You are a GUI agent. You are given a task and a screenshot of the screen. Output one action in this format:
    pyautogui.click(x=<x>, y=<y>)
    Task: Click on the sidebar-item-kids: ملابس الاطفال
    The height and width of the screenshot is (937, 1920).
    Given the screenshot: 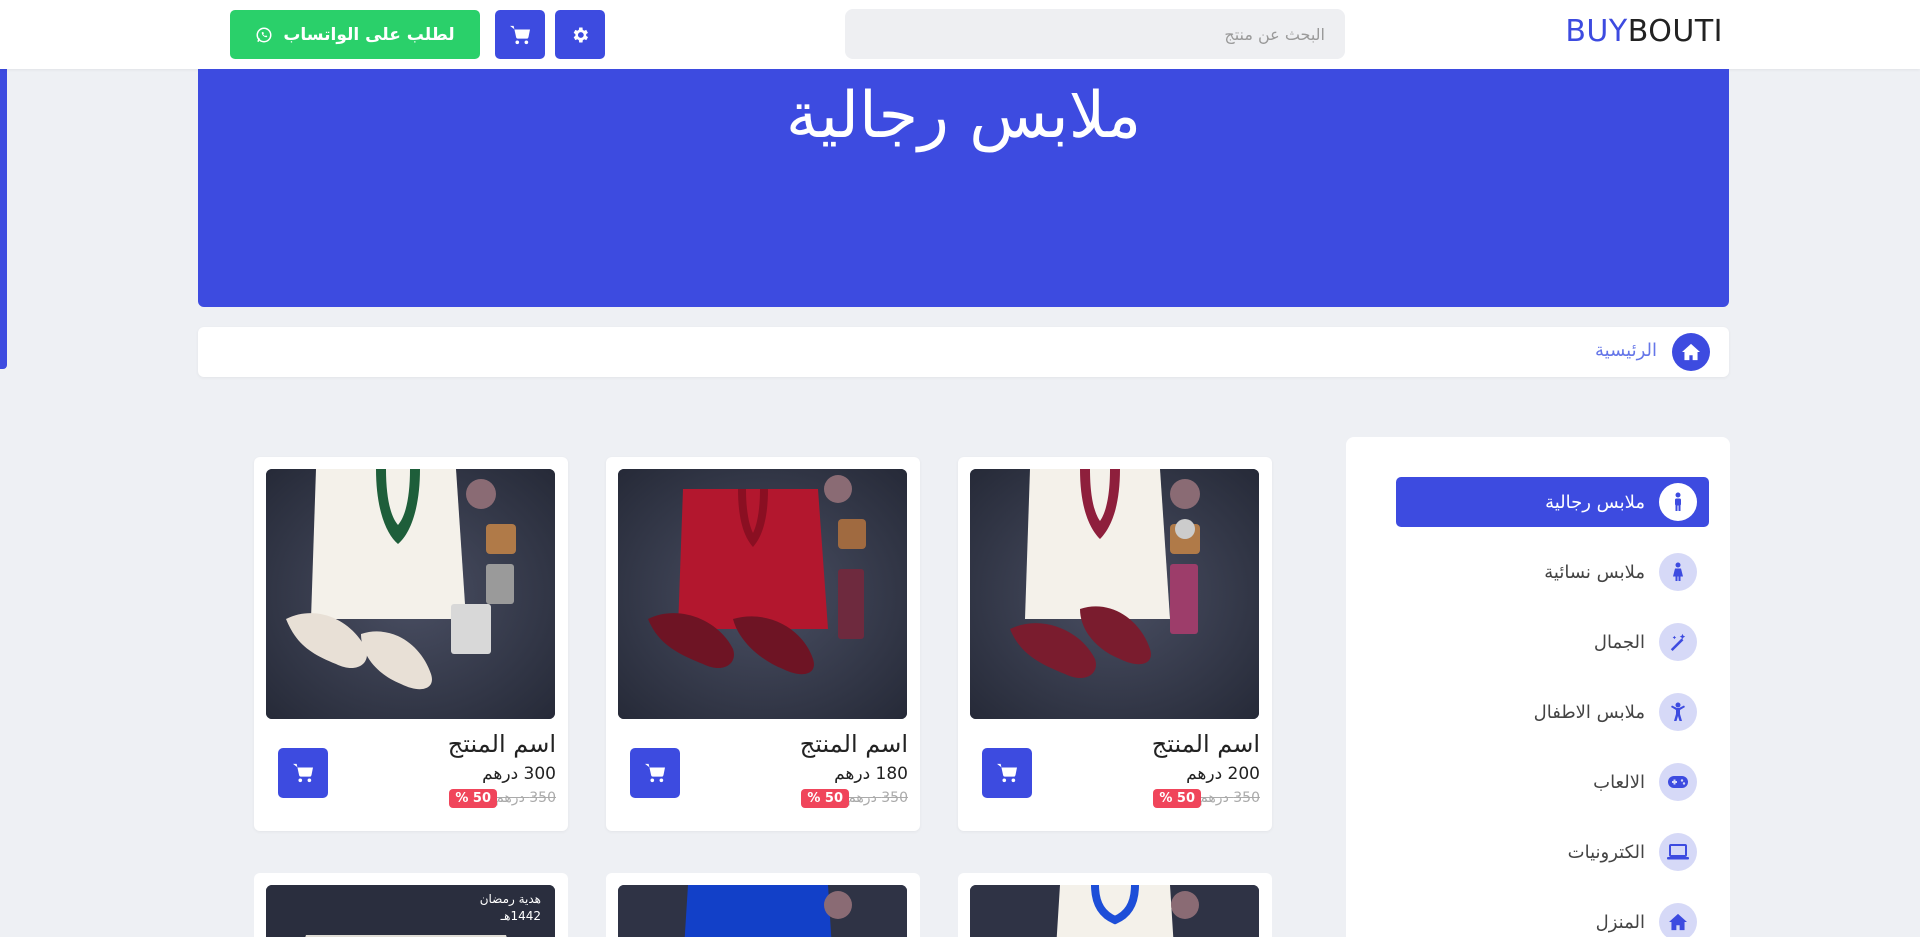 What is the action you would take?
    pyautogui.click(x=1552, y=712)
    